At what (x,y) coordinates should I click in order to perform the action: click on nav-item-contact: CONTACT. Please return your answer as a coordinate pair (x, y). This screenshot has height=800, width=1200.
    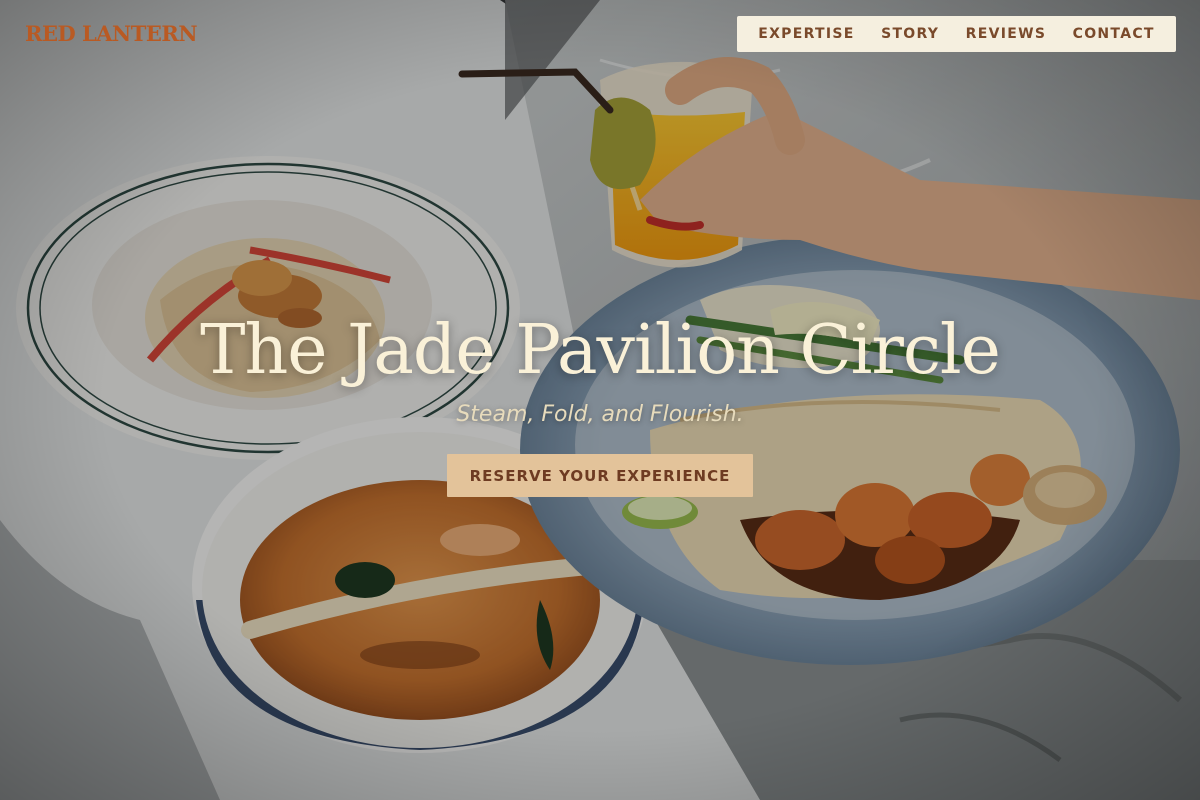
    Looking at the image, I should click on (1114, 34).